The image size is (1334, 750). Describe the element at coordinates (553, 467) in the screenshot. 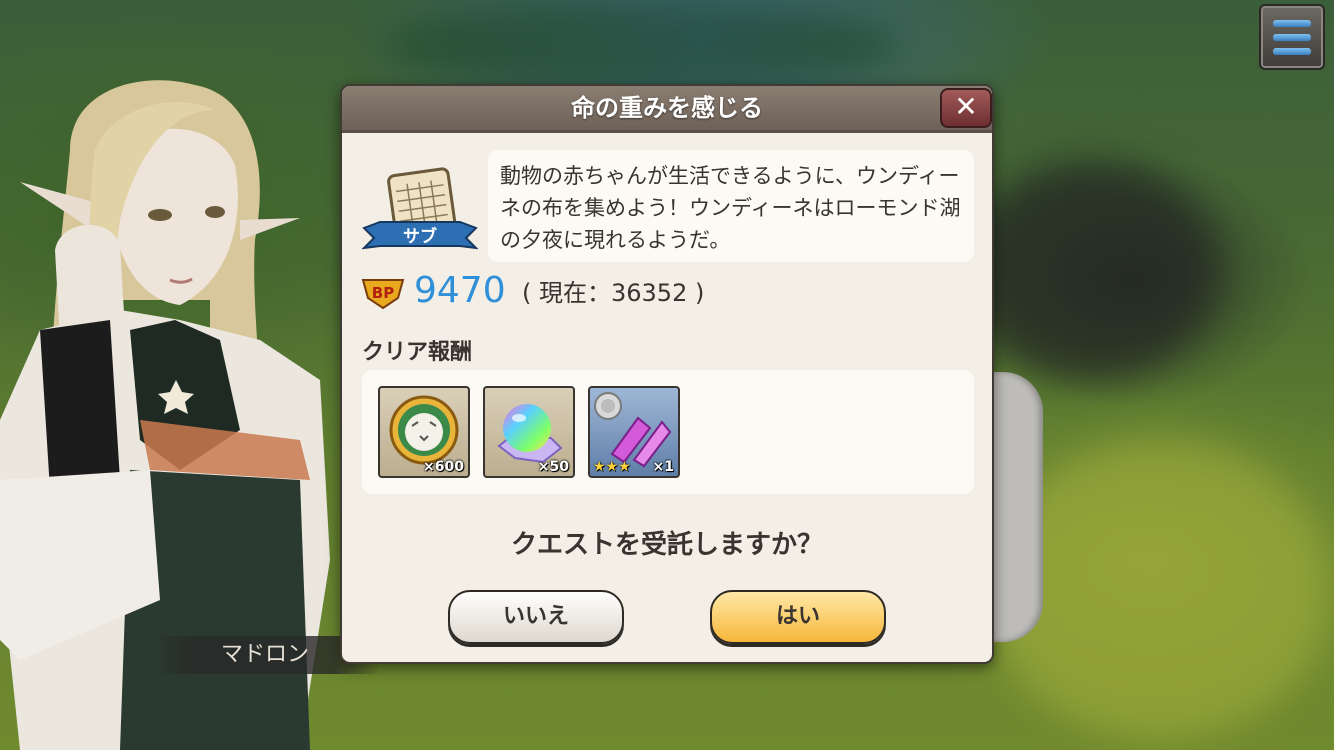

I see `reward-quantity: ×50` at that location.